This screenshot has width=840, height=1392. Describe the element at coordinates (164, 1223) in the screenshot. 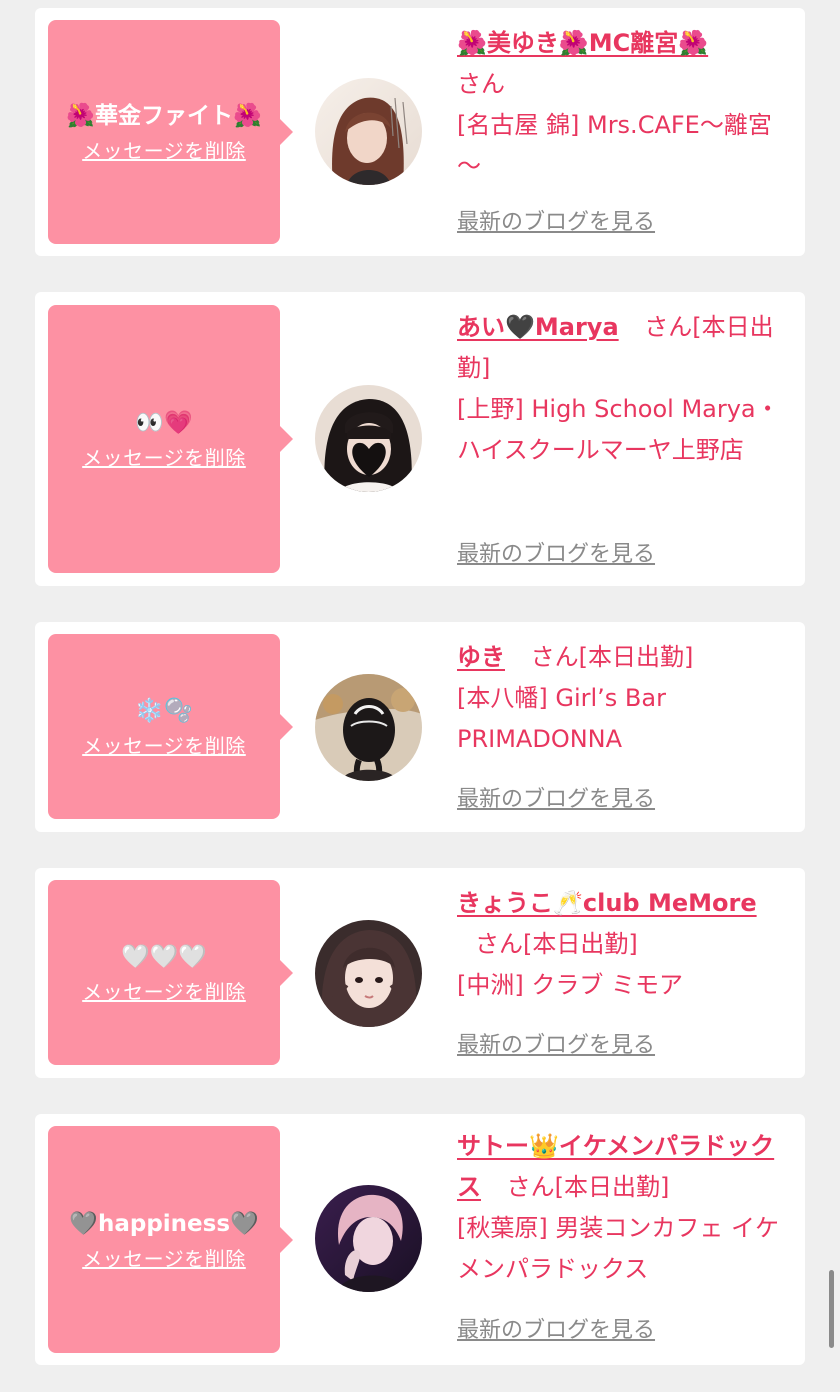

I see `message-text: 🩶happiness🩶` at that location.